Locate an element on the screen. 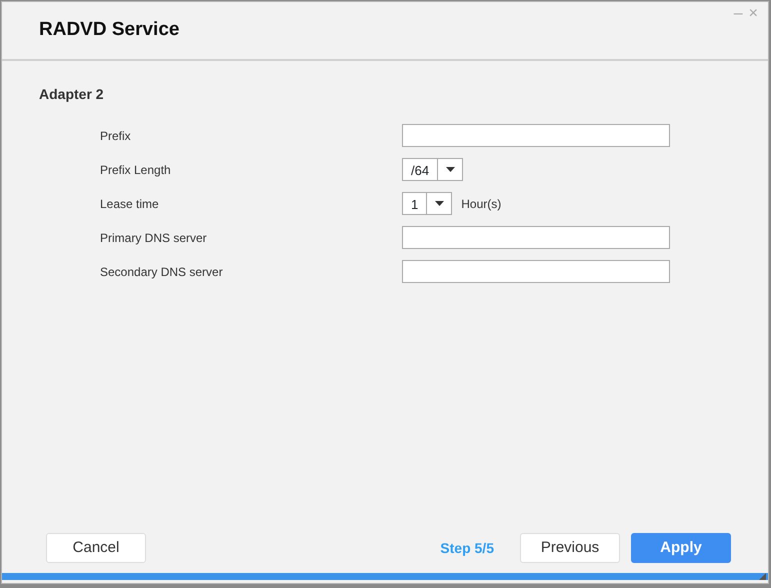 This screenshot has width=771, height=588. dropdown-field: /64 is located at coordinates (433, 169).